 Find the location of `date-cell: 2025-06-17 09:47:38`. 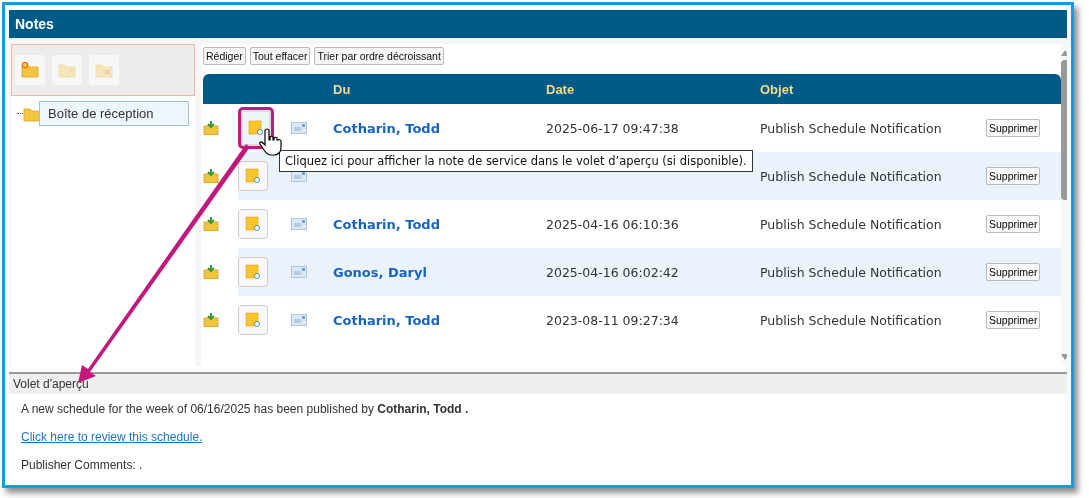

date-cell: 2025-06-17 09:47:38 is located at coordinates (612, 128).